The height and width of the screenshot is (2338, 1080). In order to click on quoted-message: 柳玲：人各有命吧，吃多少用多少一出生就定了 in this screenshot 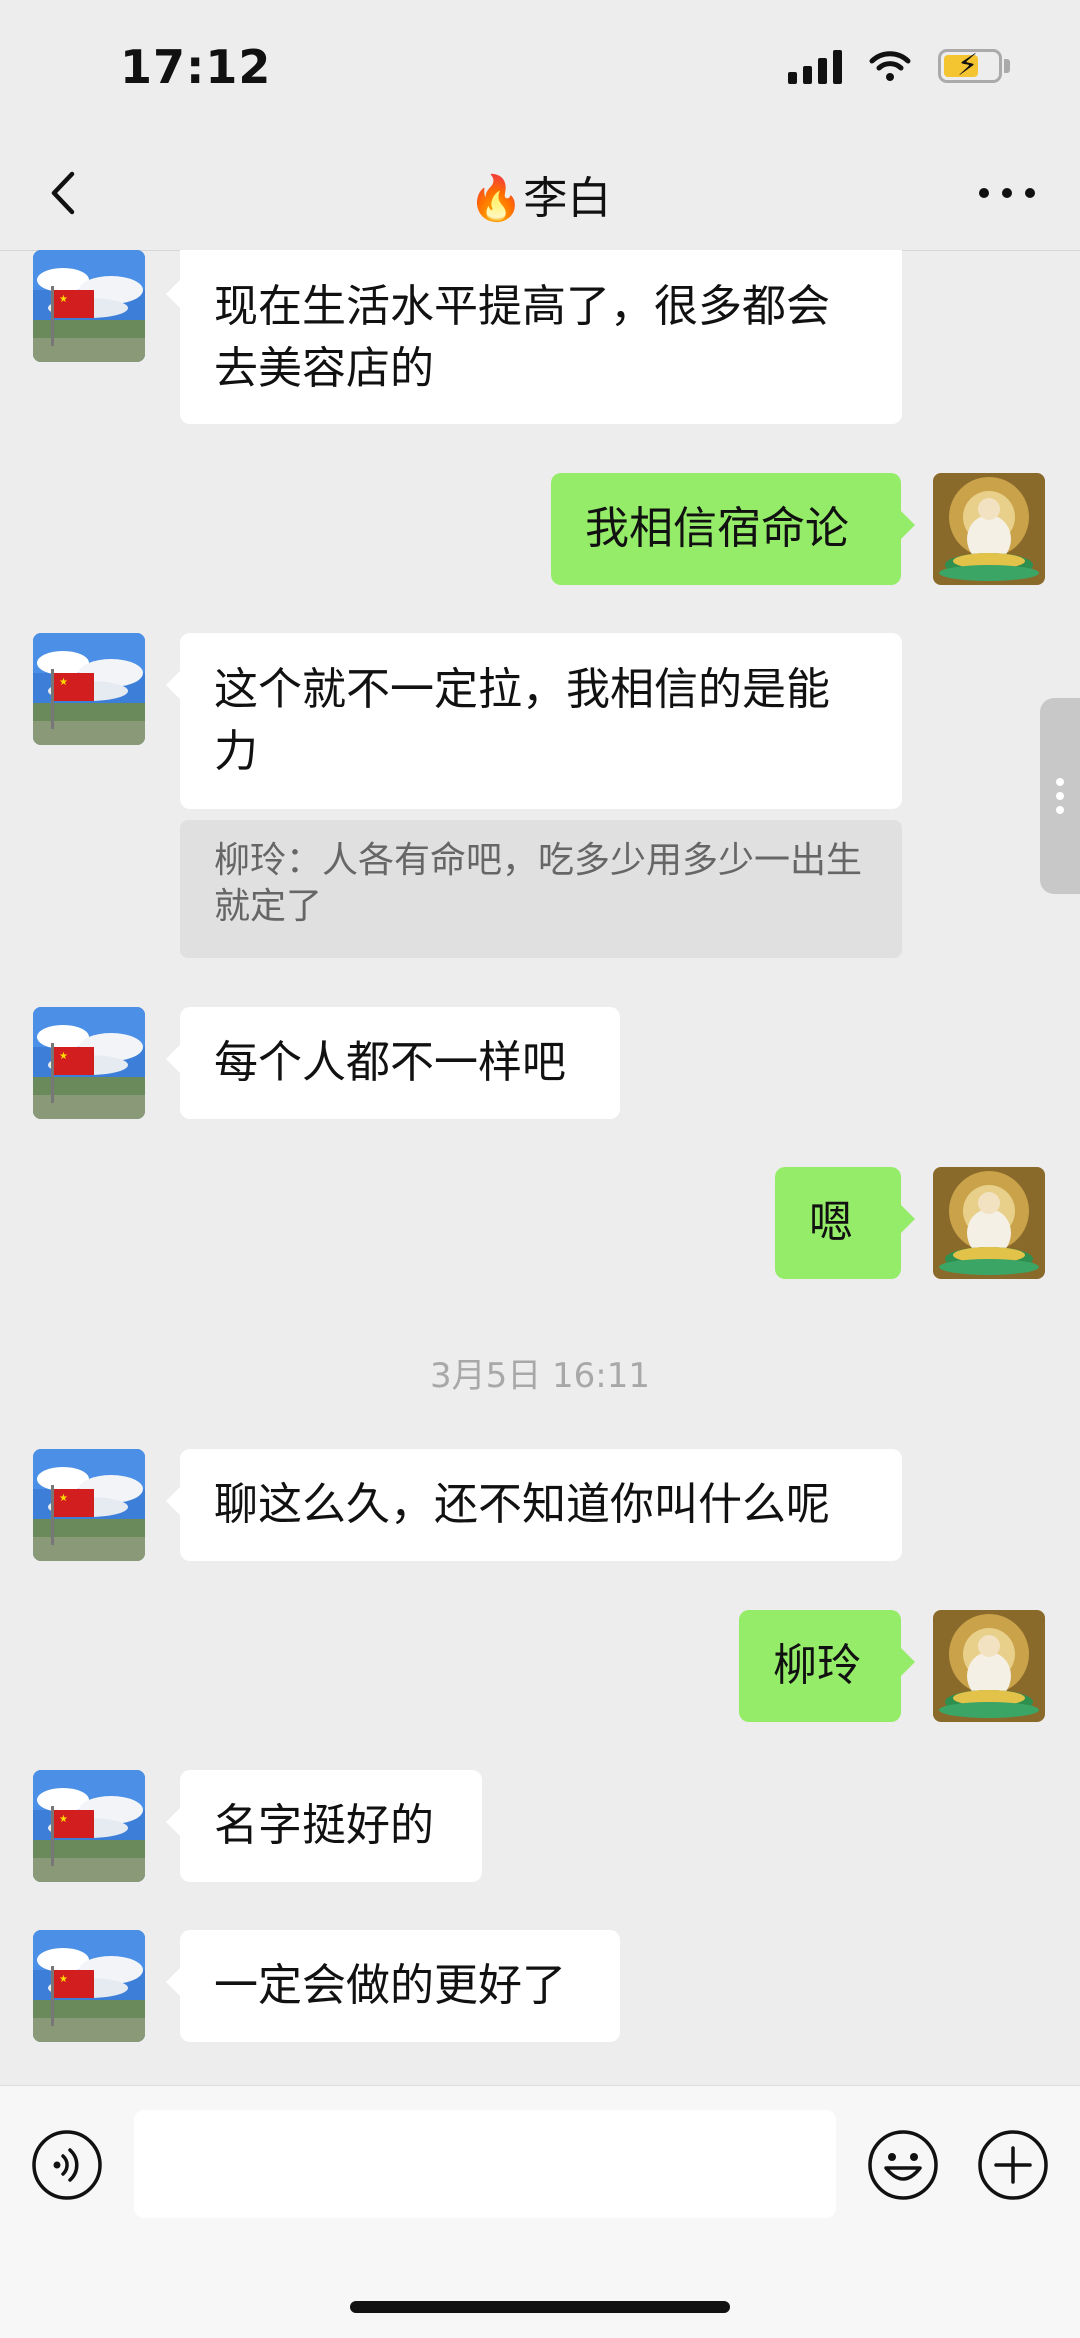, I will do `click(541, 889)`.